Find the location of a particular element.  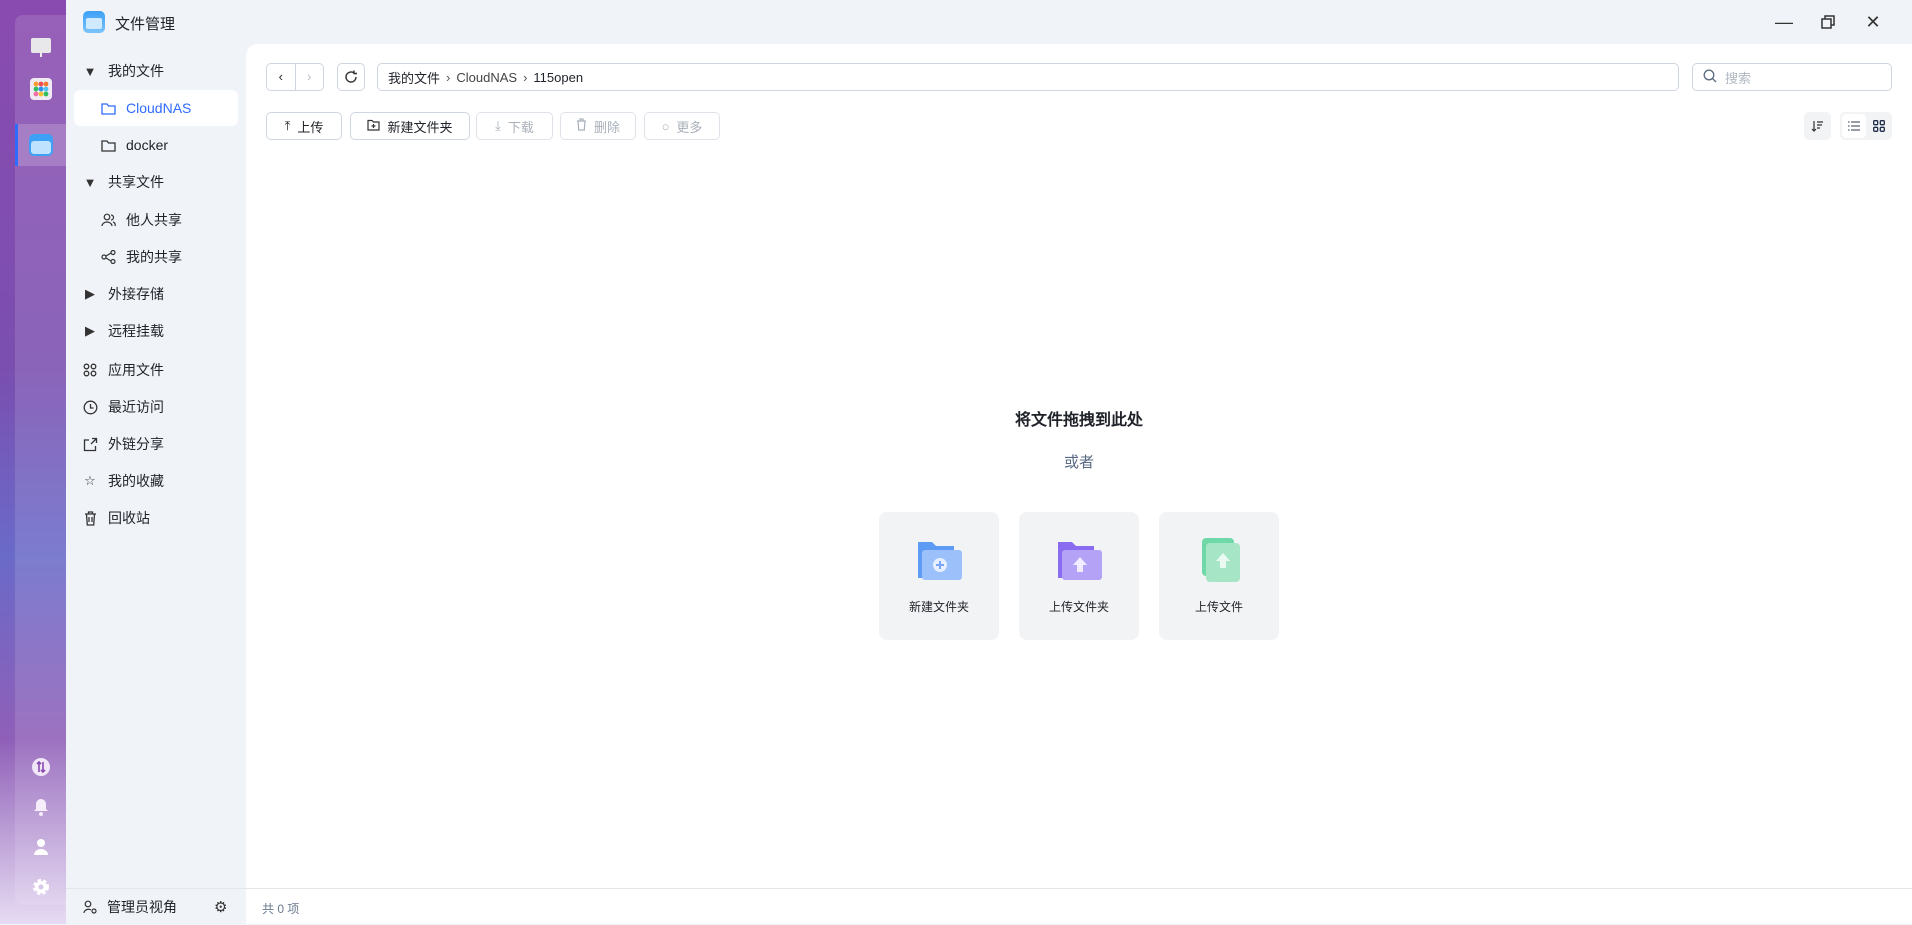

sidebar-item-shared-with-me: 他人共享 is located at coordinates (156, 220).